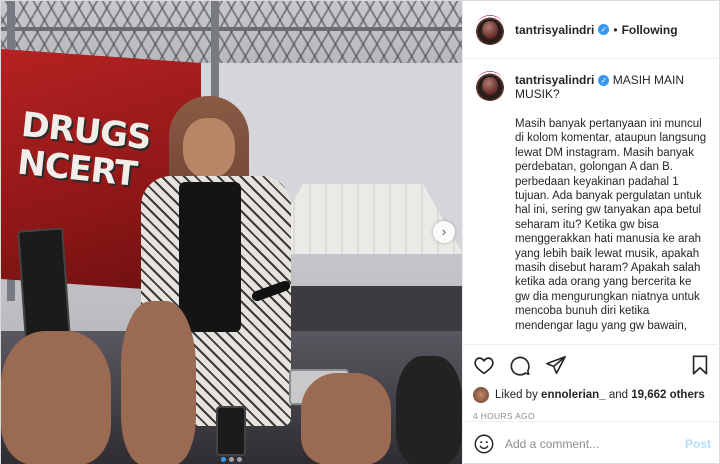 Image resolution: width=720 pixels, height=464 pixels. What do you see at coordinates (618, 395) in the screenshot?
I see `likes-conjunction: and` at bounding box center [618, 395].